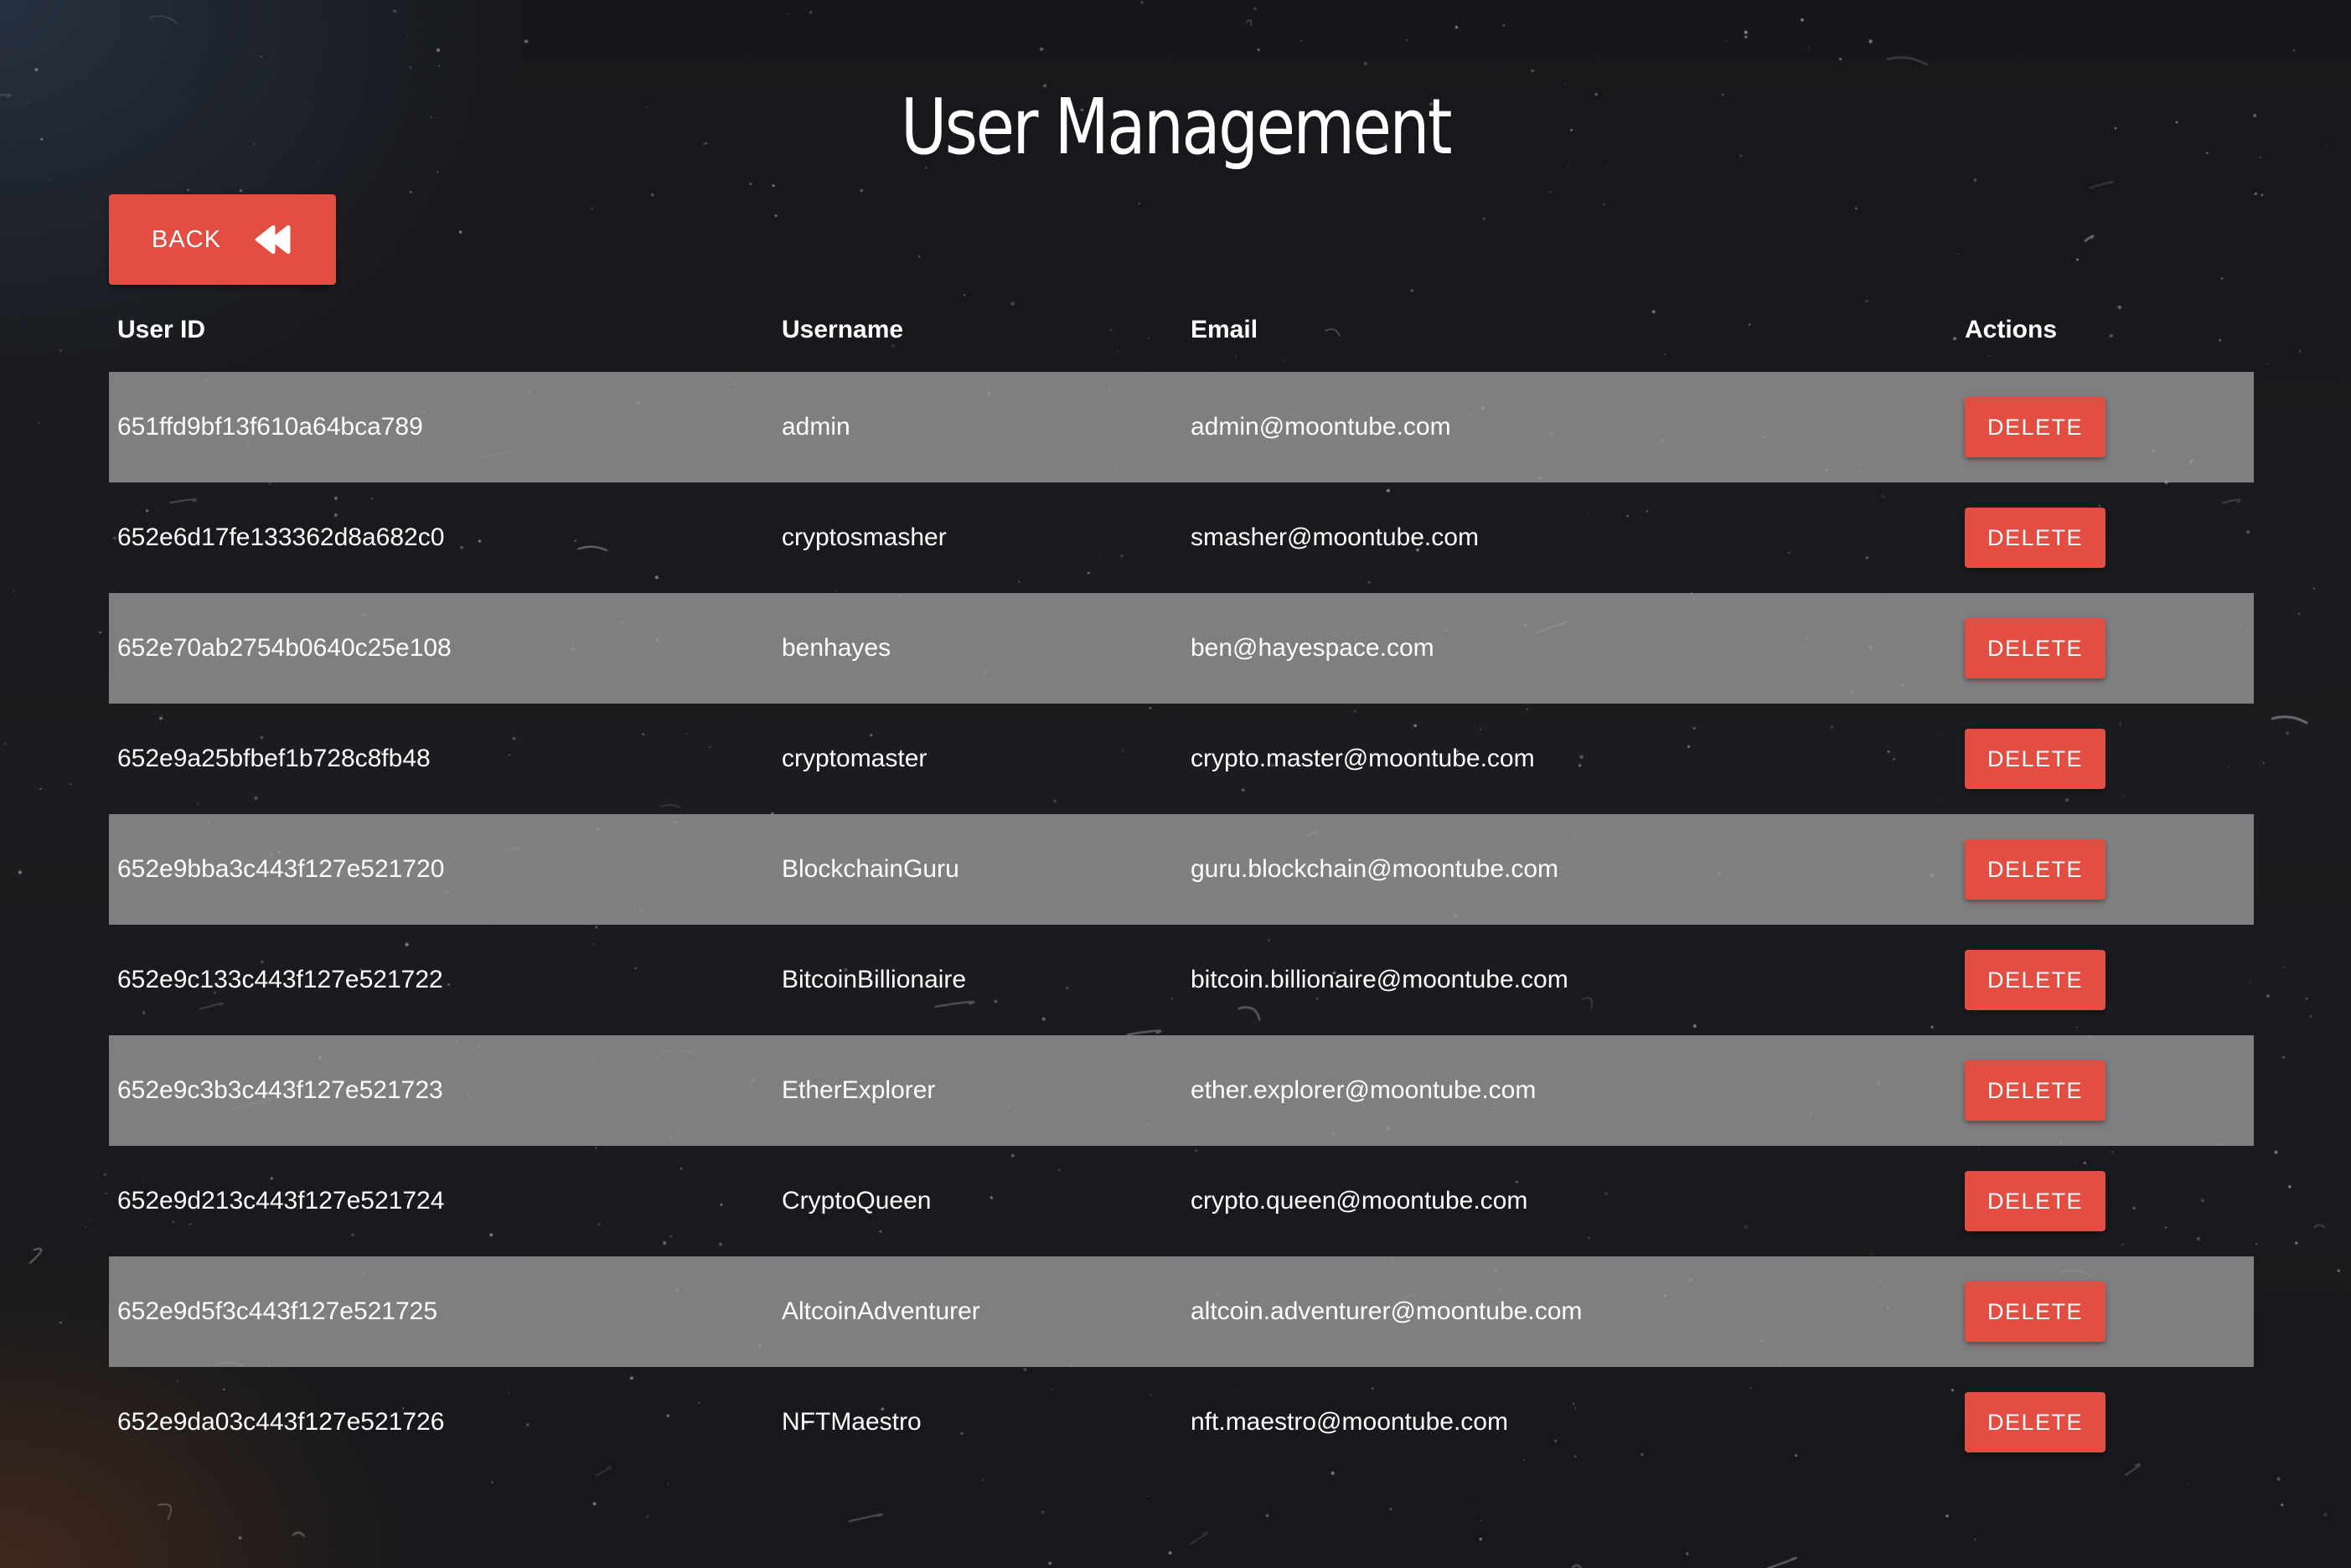  What do you see at coordinates (280, 1090) in the screenshot?
I see `user-id-cell: 652e9c3b3c443f127e521723` at bounding box center [280, 1090].